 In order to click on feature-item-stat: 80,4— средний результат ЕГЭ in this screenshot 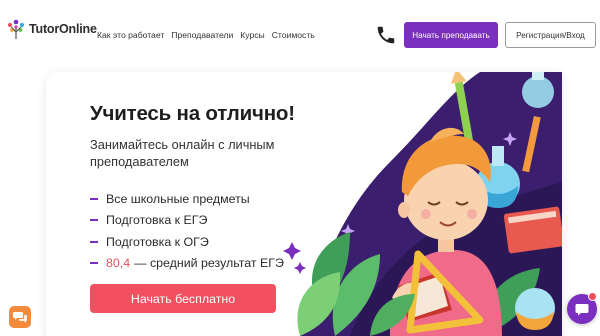, I will do `click(187, 264)`.